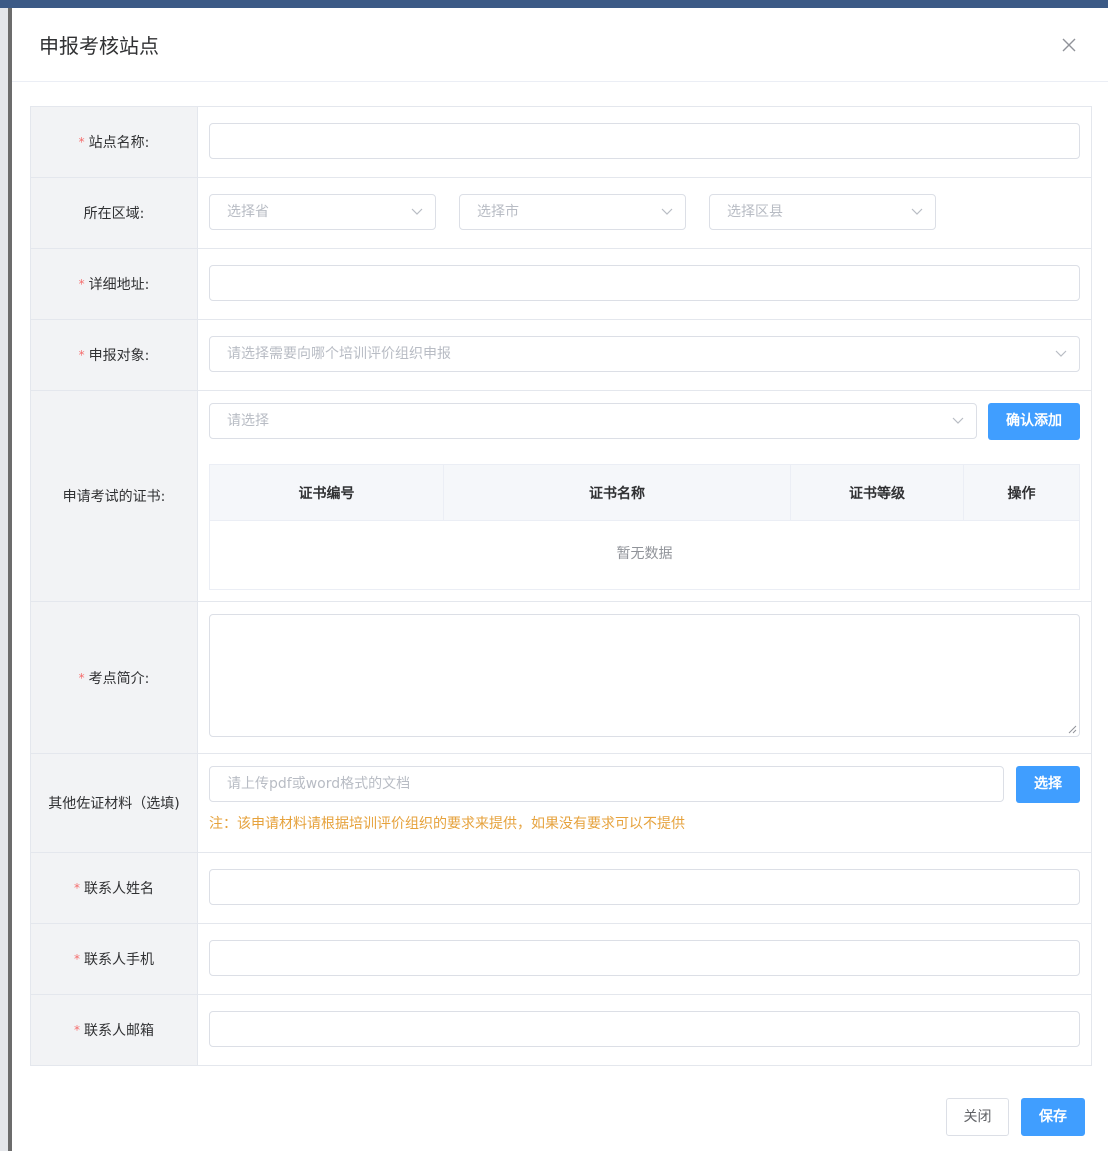 This screenshot has height=1151, width=1108. Describe the element at coordinates (877, 492) in the screenshot. I see `column-header: 证书等级` at that location.